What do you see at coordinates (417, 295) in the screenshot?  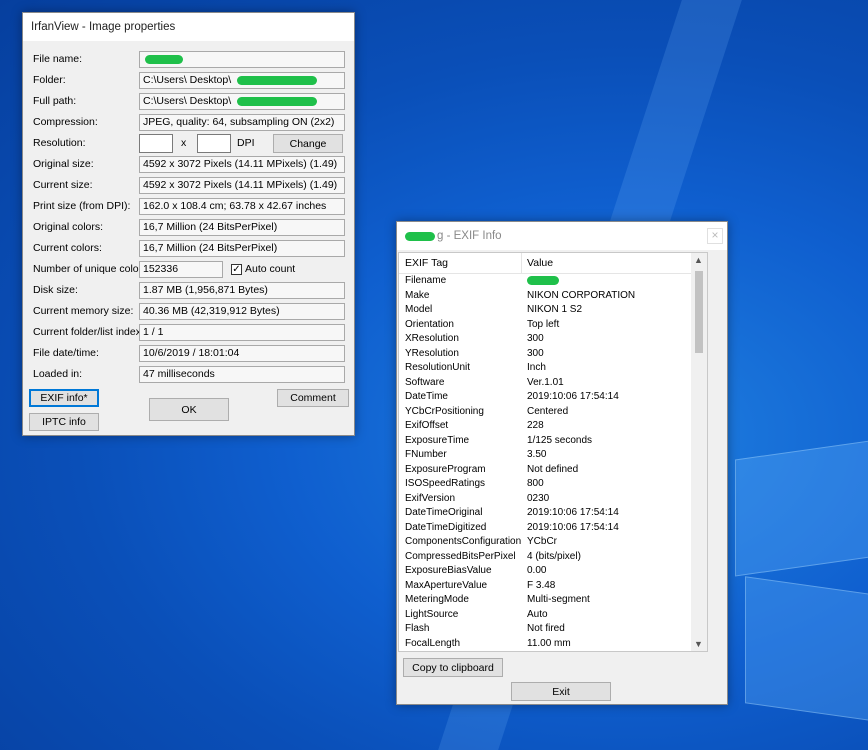 I see `exif-tag: Make` at bounding box center [417, 295].